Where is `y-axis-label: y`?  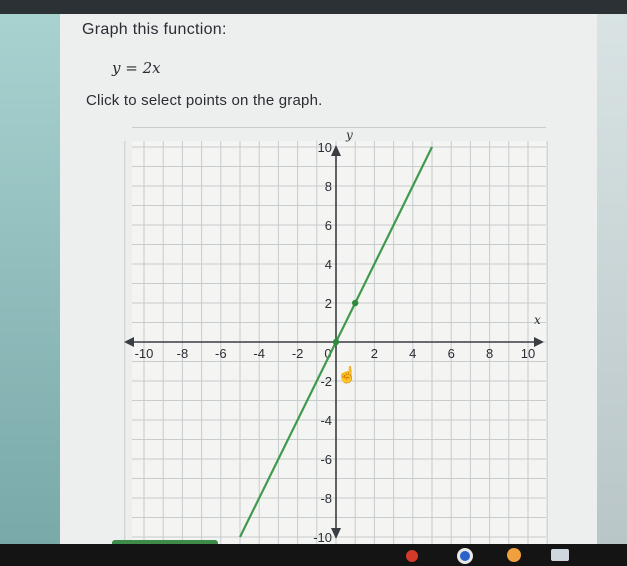
y-axis-label: y is located at coordinates (349, 135).